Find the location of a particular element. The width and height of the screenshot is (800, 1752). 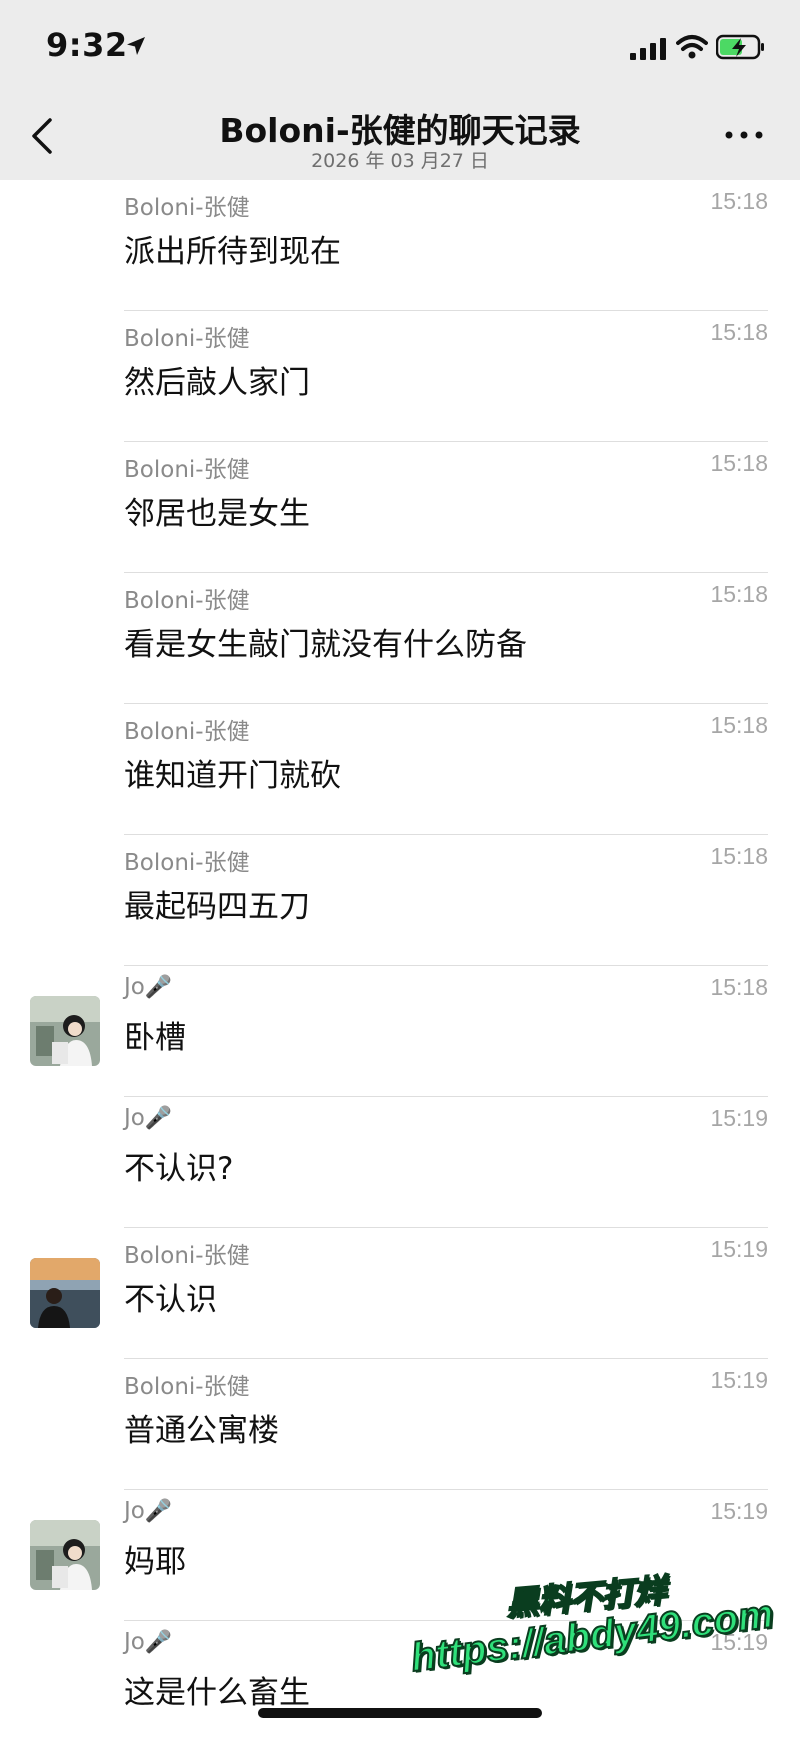

message-text: 普通公寓楼 is located at coordinates (201, 1431).